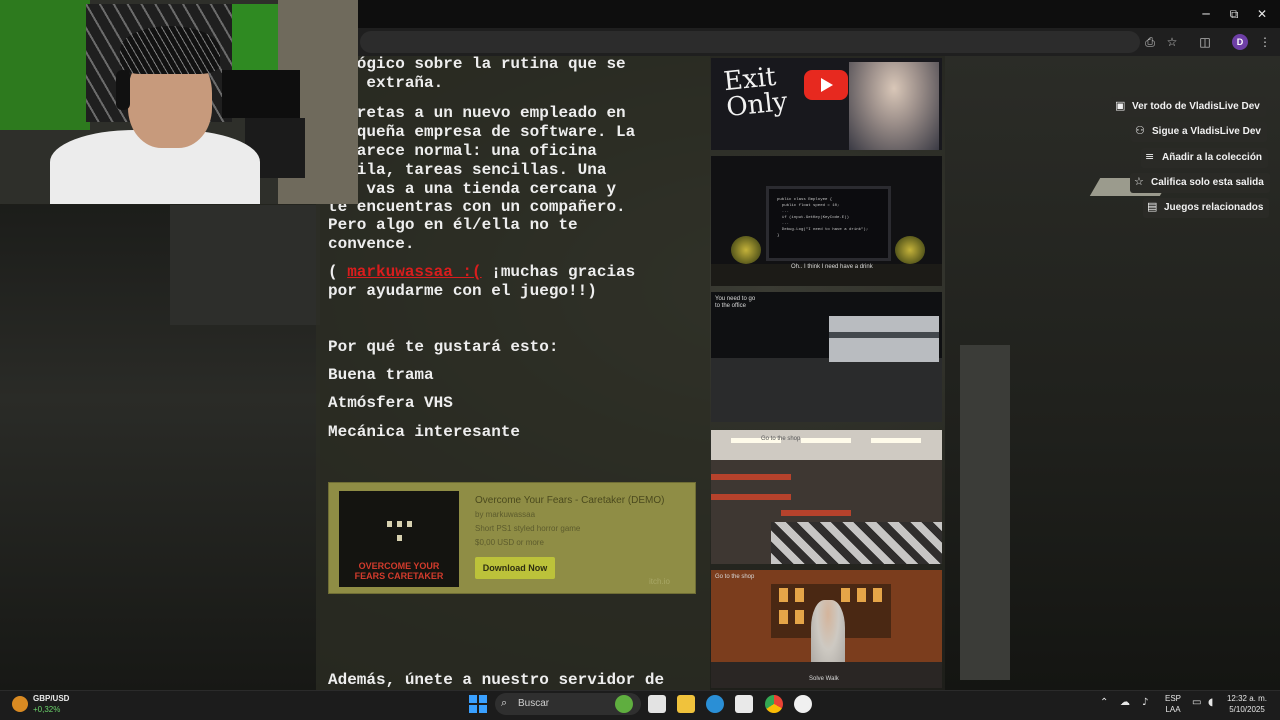  What do you see at coordinates (751, 497) in the screenshot?
I see `screenshot-shelf` at bounding box center [751, 497].